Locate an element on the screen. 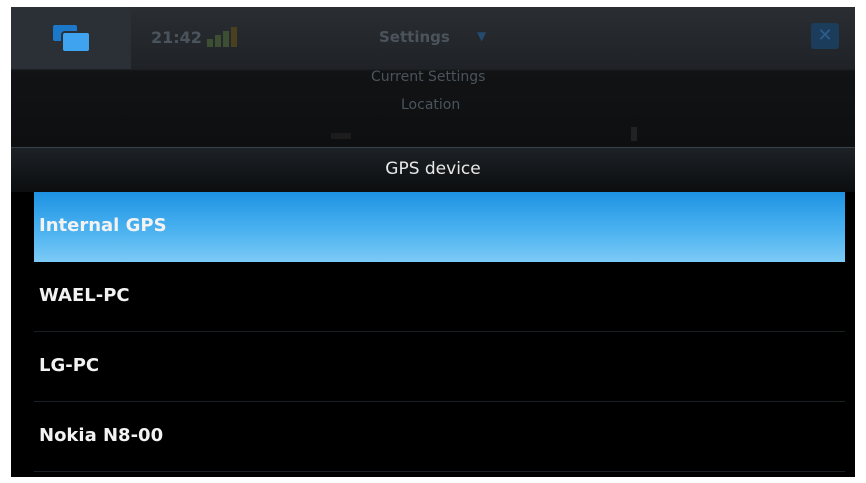 The height and width of the screenshot is (483, 866). signal-strength-icon is located at coordinates (226, 36).